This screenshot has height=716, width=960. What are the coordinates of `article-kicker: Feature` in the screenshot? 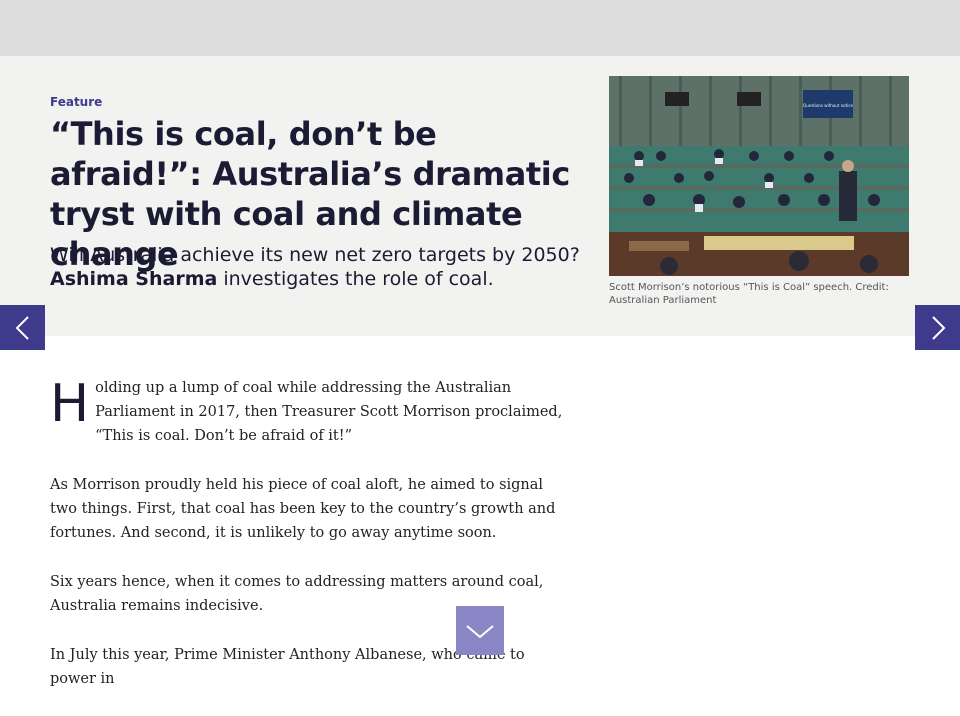 It's located at (76, 102).